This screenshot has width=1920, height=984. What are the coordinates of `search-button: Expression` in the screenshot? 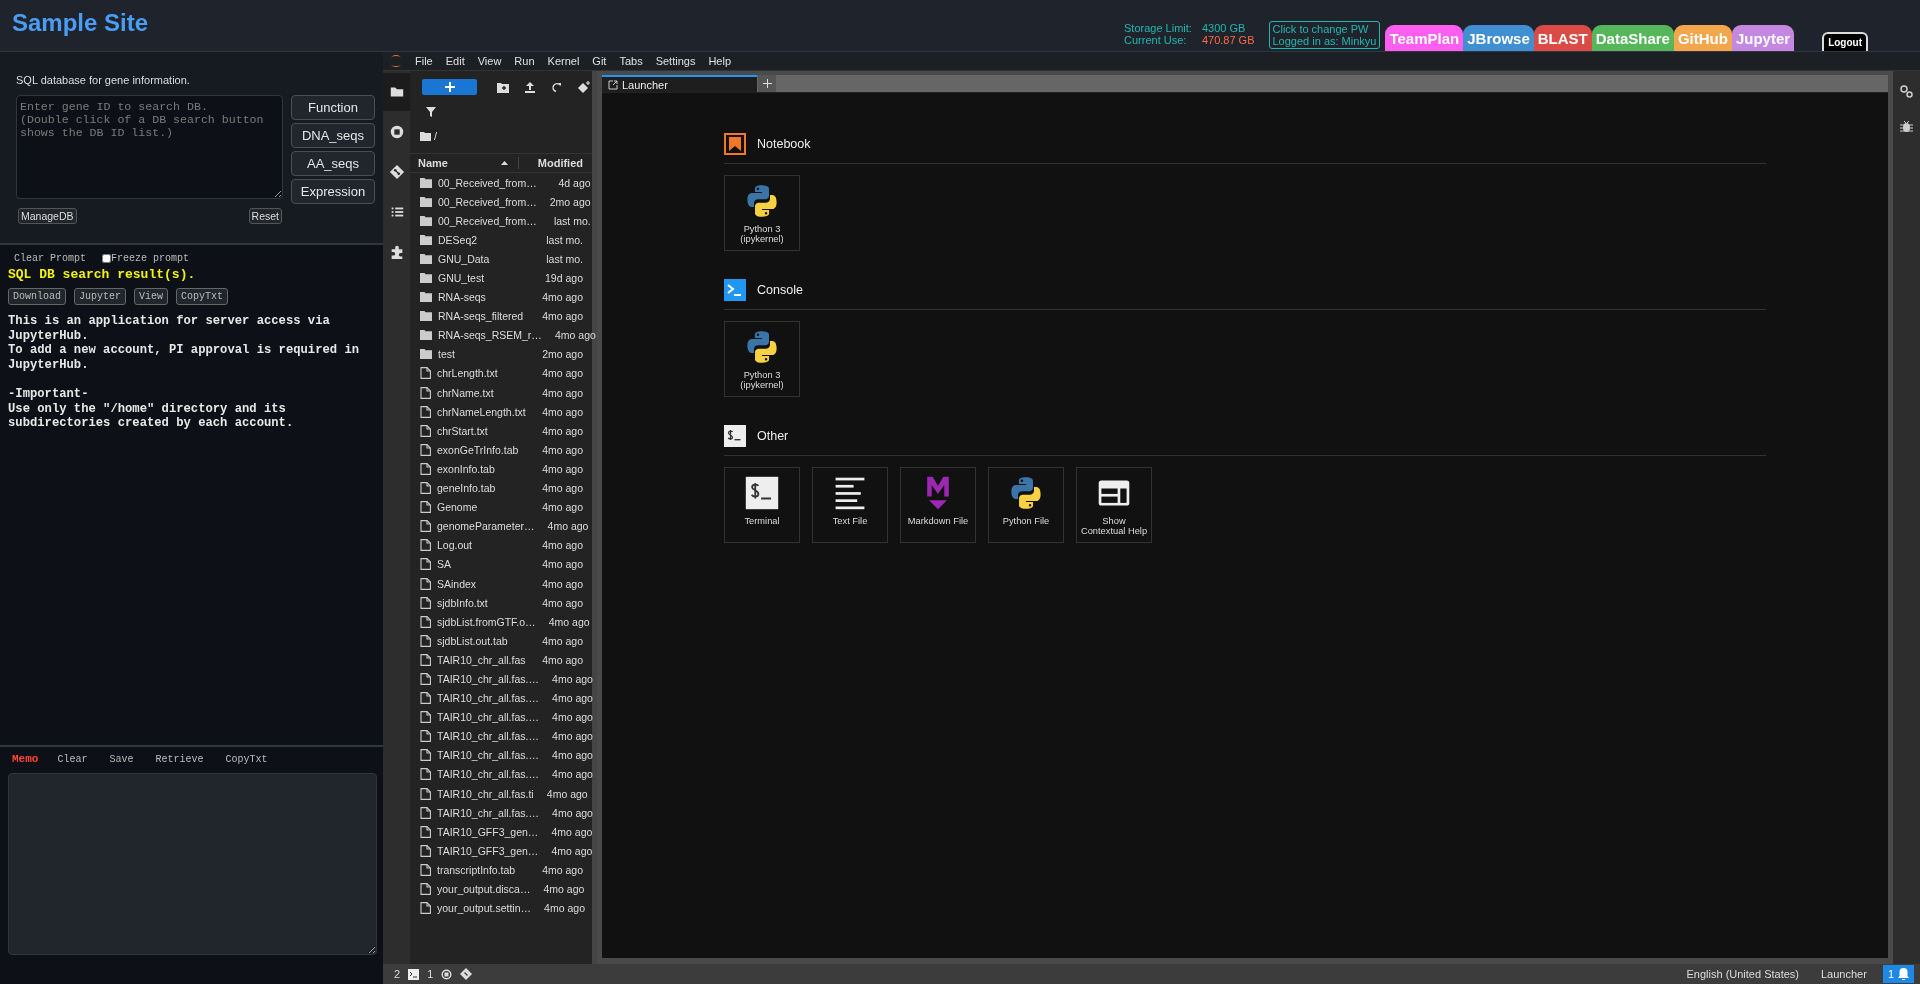 It's located at (333, 191).